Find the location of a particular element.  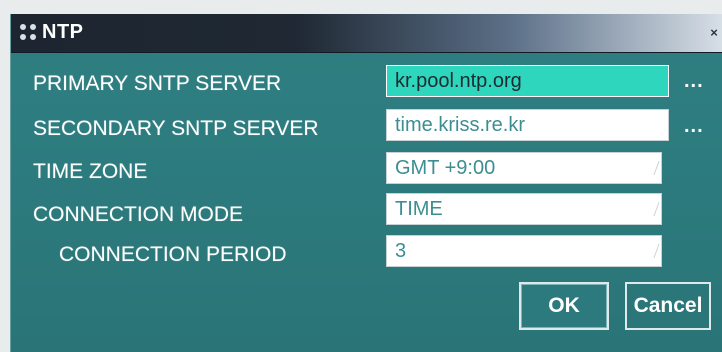

connection-mode-value: TIME is located at coordinates (419, 209).